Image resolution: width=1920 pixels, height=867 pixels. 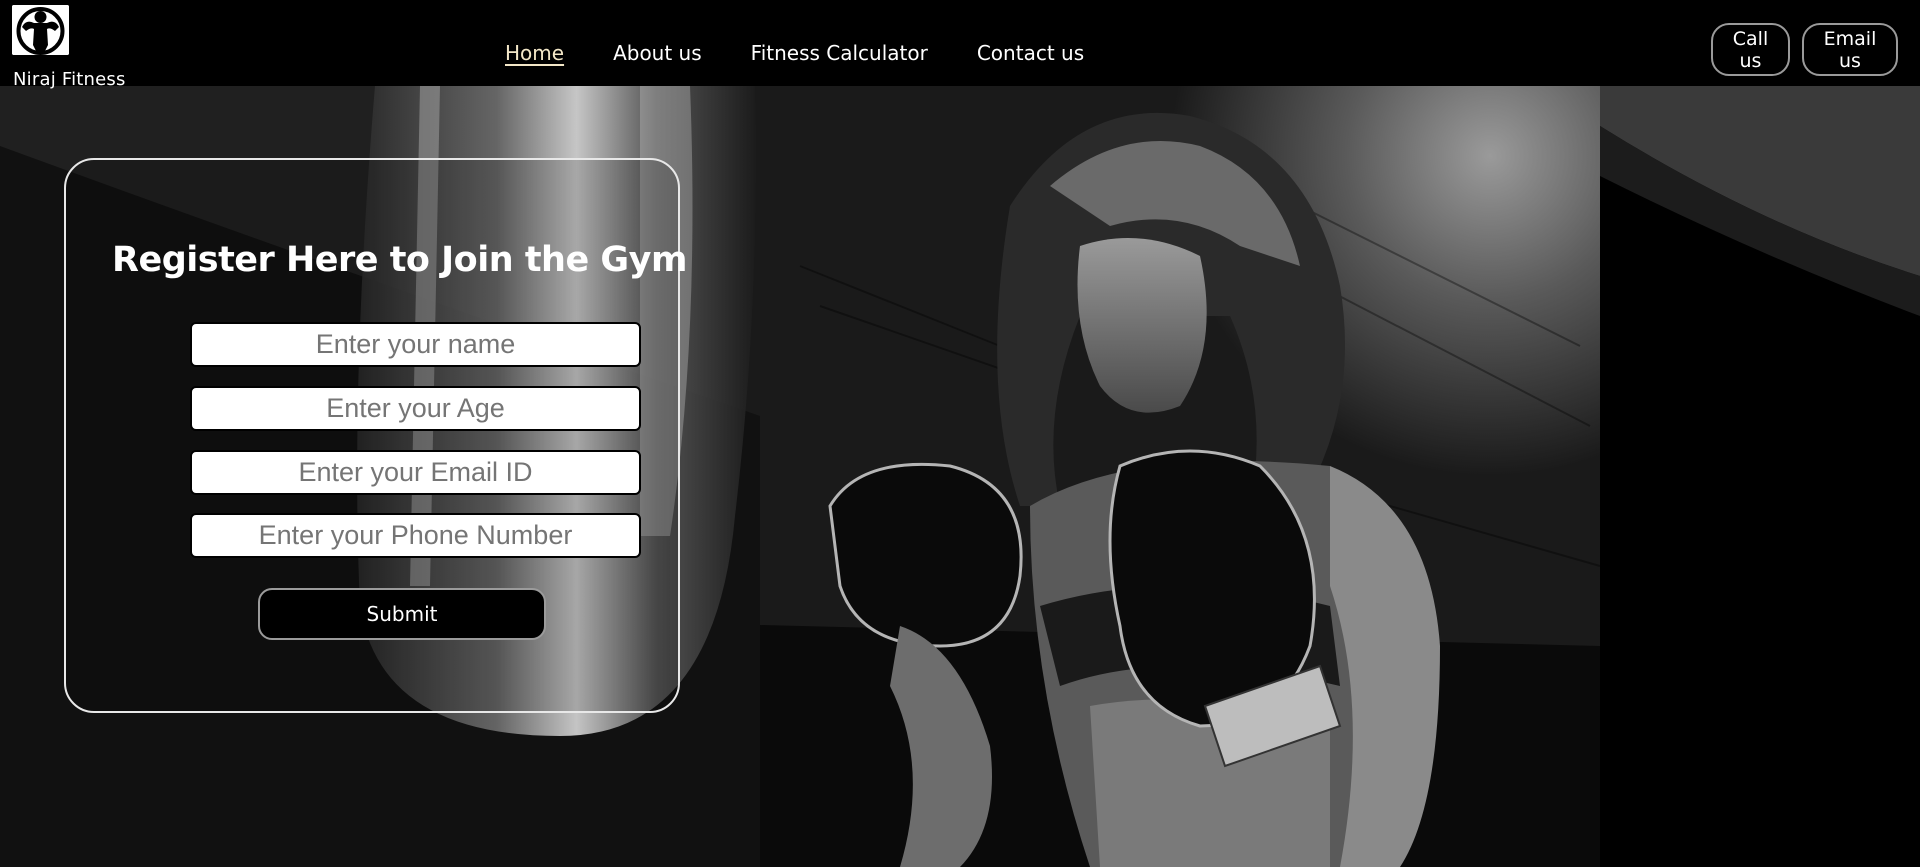 What do you see at coordinates (1850, 49) in the screenshot?
I see `email-us-button: Email us` at bounding box center [1850, 49].